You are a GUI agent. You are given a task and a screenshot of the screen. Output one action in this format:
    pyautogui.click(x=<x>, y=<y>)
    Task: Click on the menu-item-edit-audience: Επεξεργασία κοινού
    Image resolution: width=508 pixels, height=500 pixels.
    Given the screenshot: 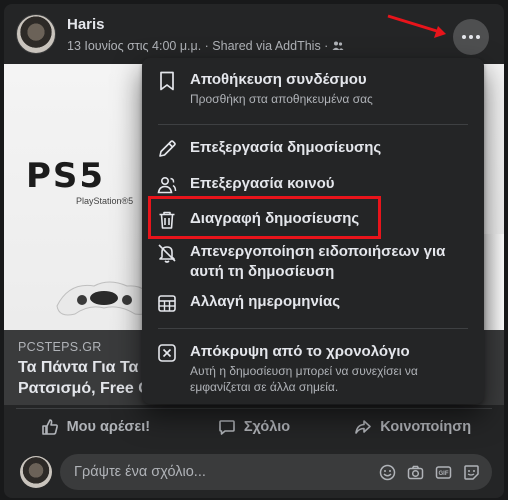 What is the action you would take?
    pyautogui.click(x=313, y=185)
    